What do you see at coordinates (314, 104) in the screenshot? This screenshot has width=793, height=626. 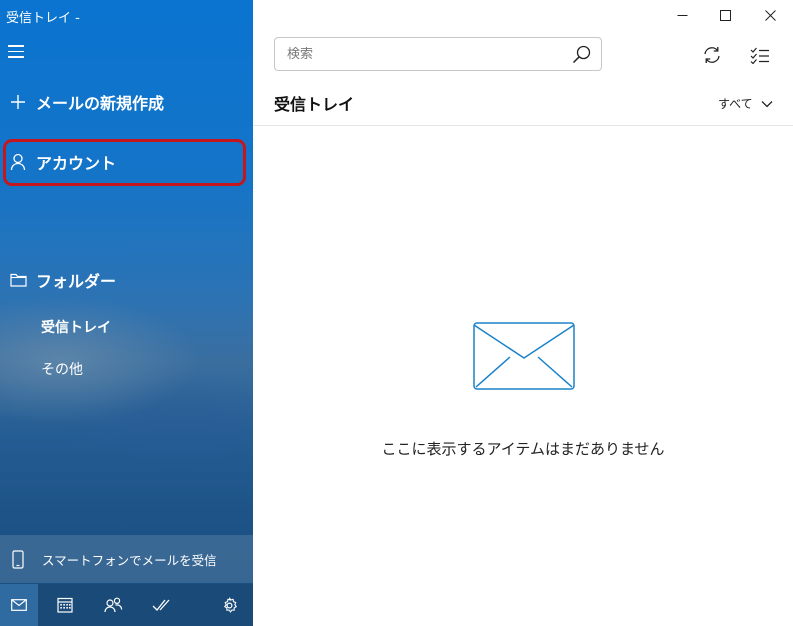 I see `folder-title: 受信トレイ` at bounding box center [314, 104].